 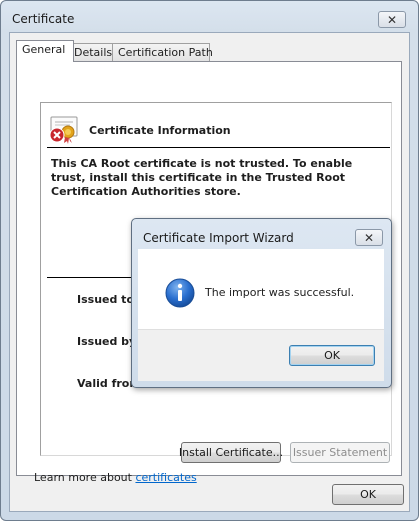 I want to click on wizard-close-button: ✕, so click(x=369, y=237).